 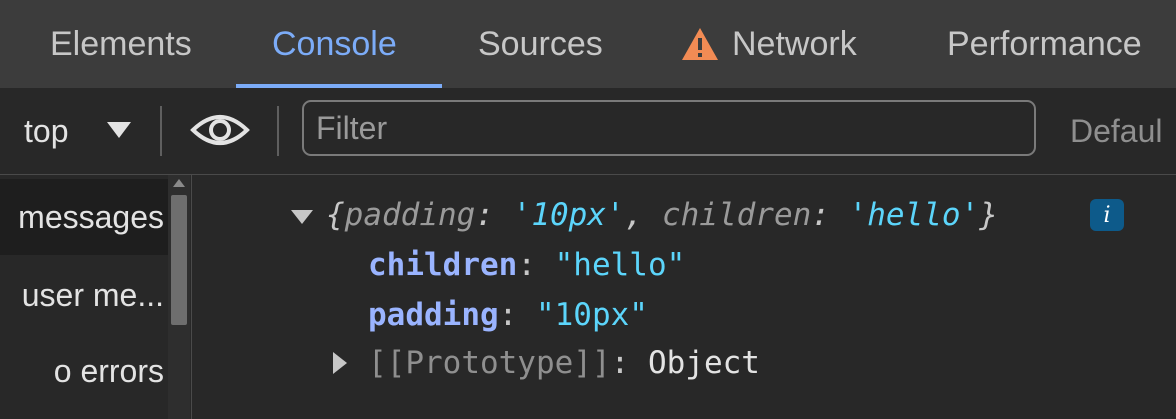 I want to click on info-icon-label: i, so click(x=1107, y=215).